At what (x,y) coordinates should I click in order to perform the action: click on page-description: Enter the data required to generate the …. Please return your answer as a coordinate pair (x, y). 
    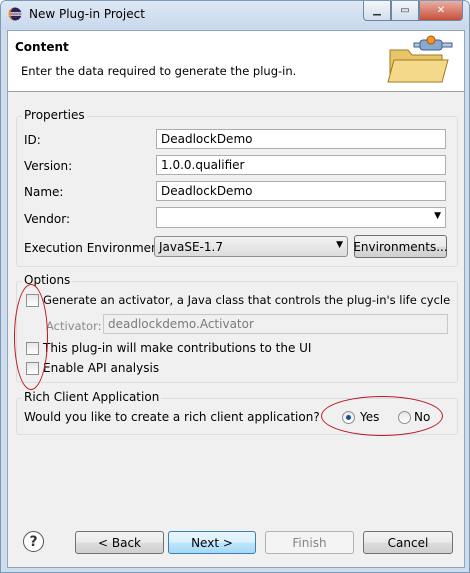
    Looking at the image, I should click on (159, 71).